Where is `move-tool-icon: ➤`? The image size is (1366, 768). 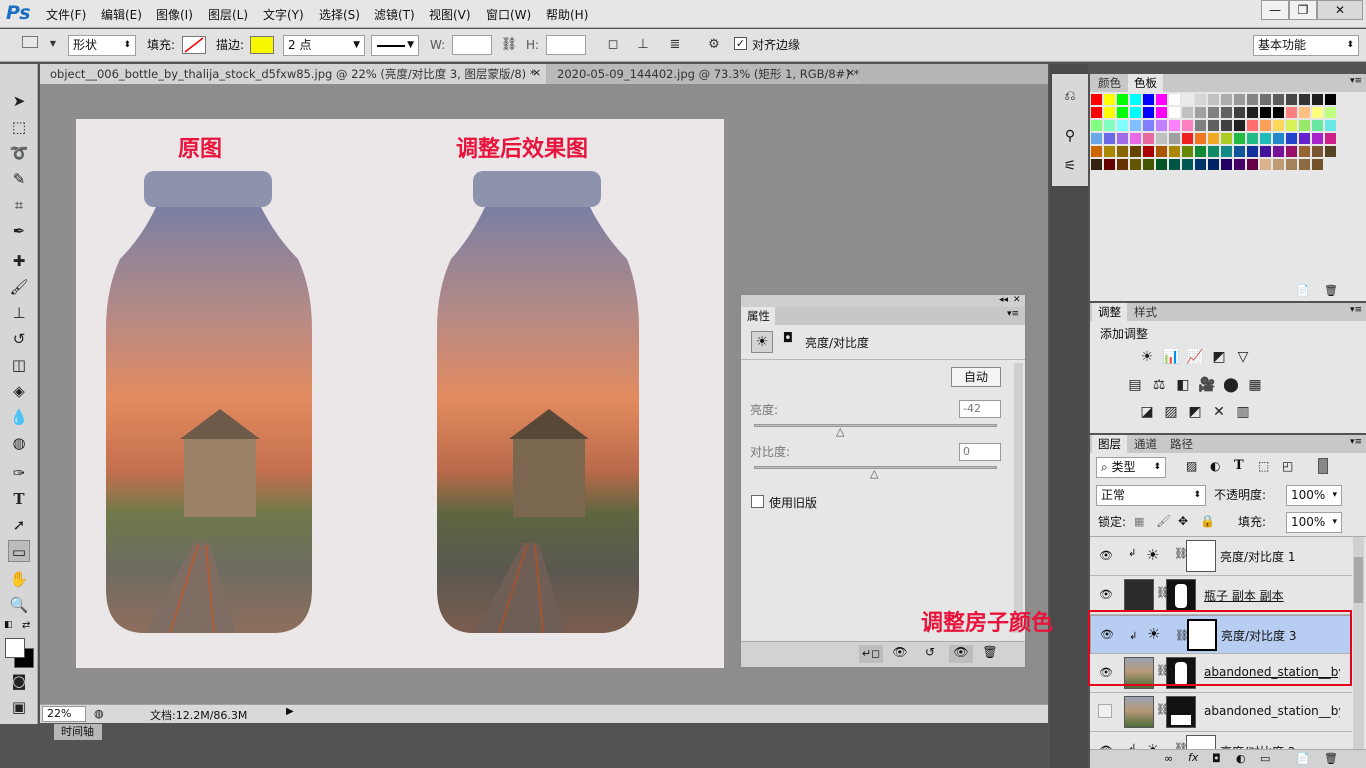 move-tool-icon: ➤ is located at coordinates (19, 101).